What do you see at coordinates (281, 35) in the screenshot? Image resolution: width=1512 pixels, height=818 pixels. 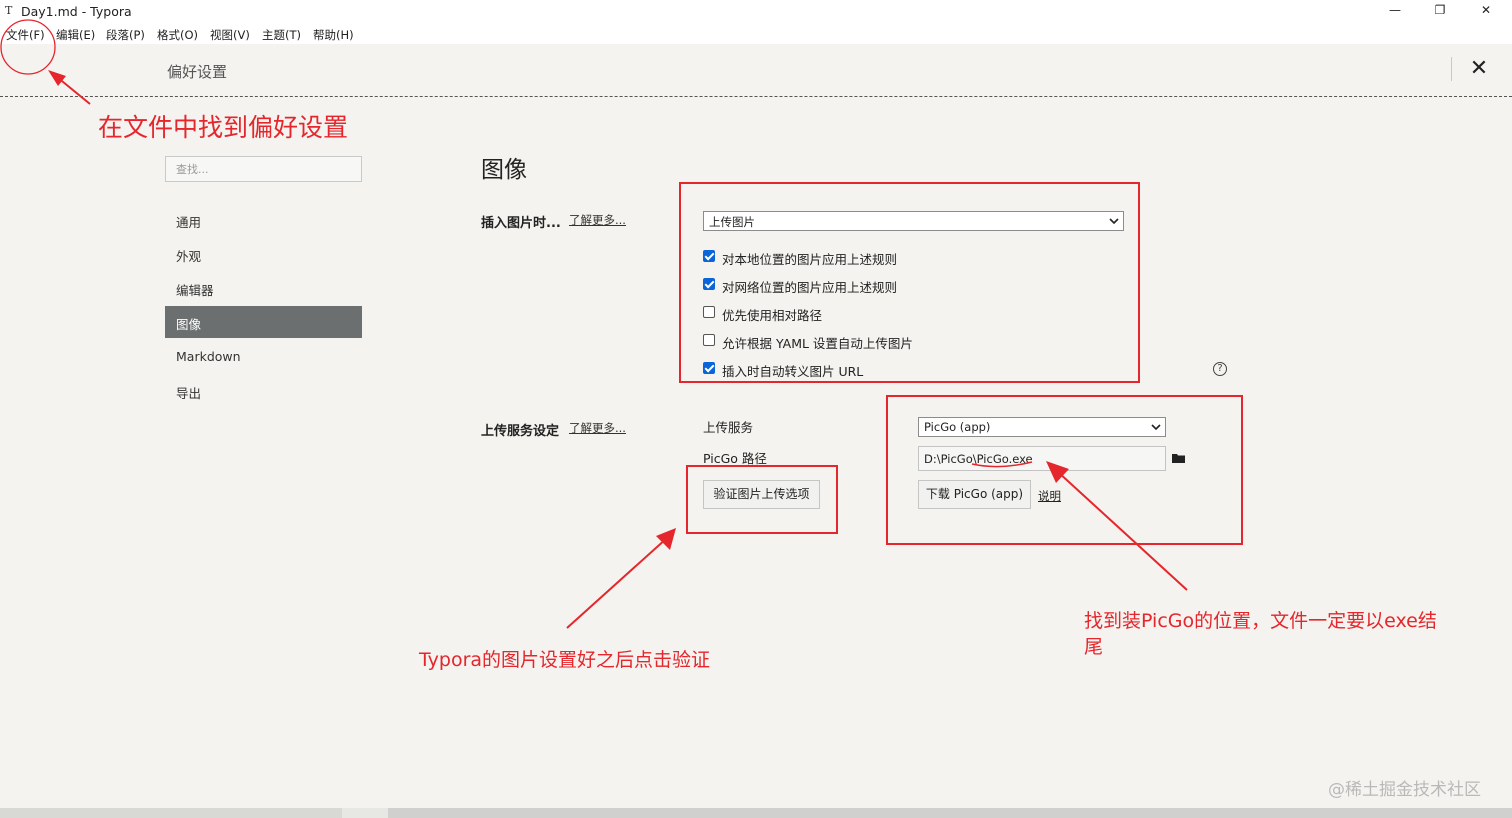 I see `menu-theme: 主题(T)` at bounding box center [281, 35].